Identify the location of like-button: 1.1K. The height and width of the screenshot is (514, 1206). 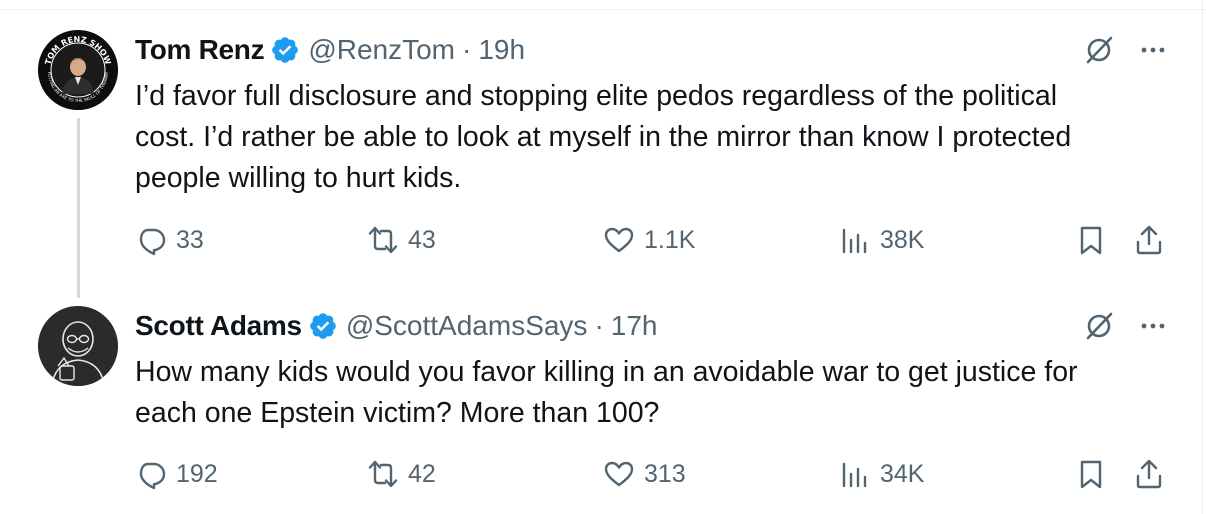
(649, 240).